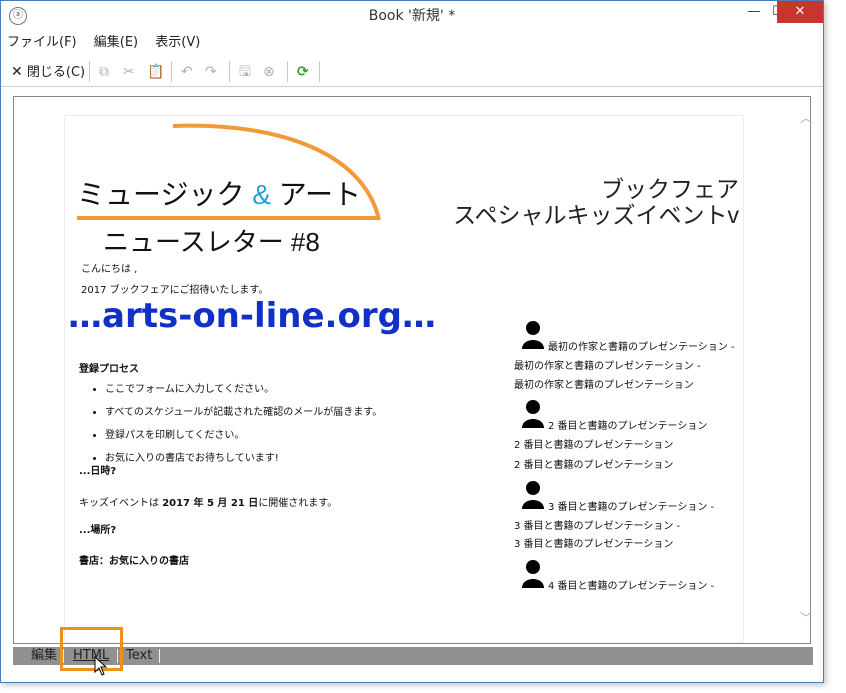  What do you see at coordinates (316, 194) in the screenshot?
I see `header-title-part2: アート` at bounding box center [316, 194].